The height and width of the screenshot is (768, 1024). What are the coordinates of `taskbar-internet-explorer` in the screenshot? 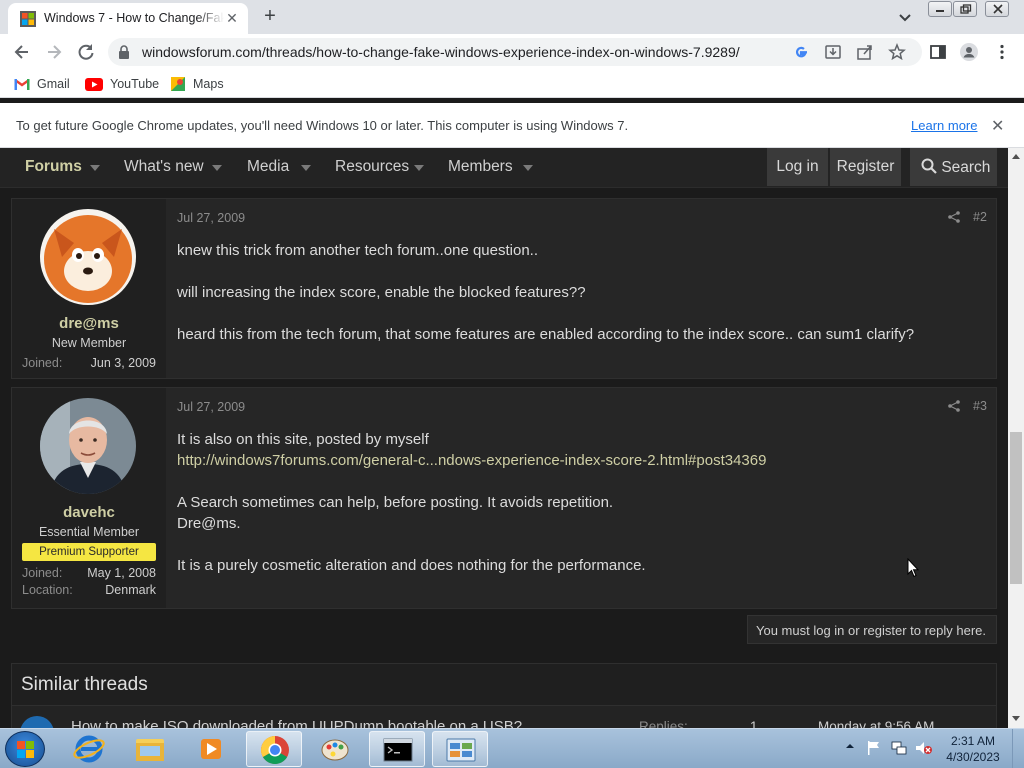 It's located at (89, 749).